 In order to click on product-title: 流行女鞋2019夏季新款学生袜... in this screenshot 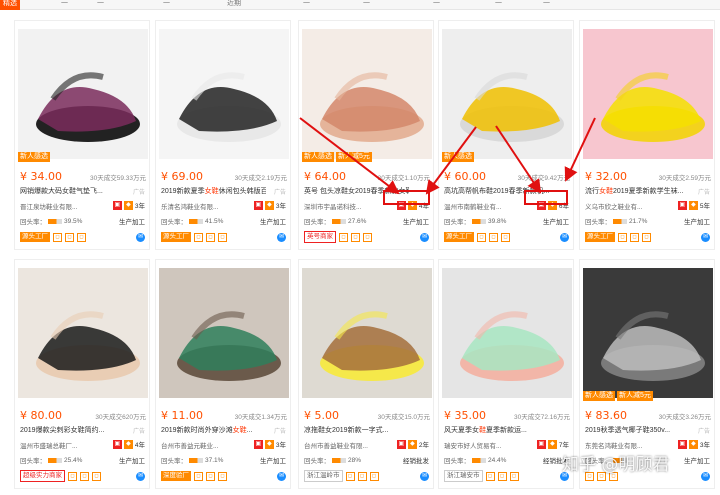, I will do `click(637, 191)`.